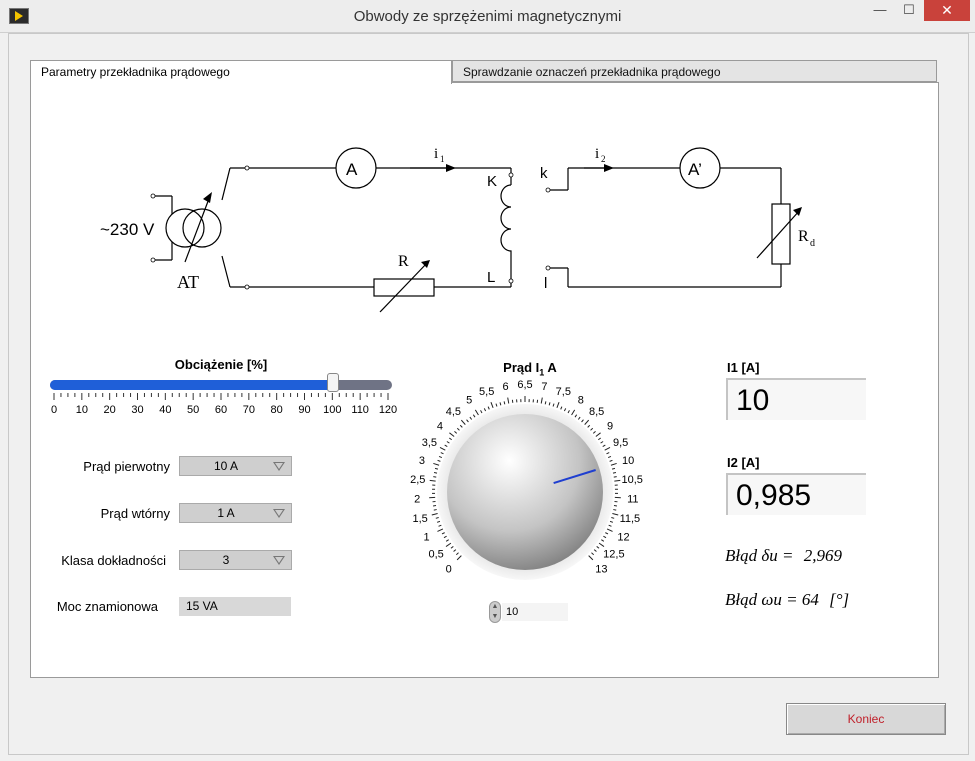 The height and width of the screenshot is (761, 975). What do you see at coordinates (417, 480) in the screenshot?
I see `knob-tick-label: 2,5` at bounding box center [417, 480].